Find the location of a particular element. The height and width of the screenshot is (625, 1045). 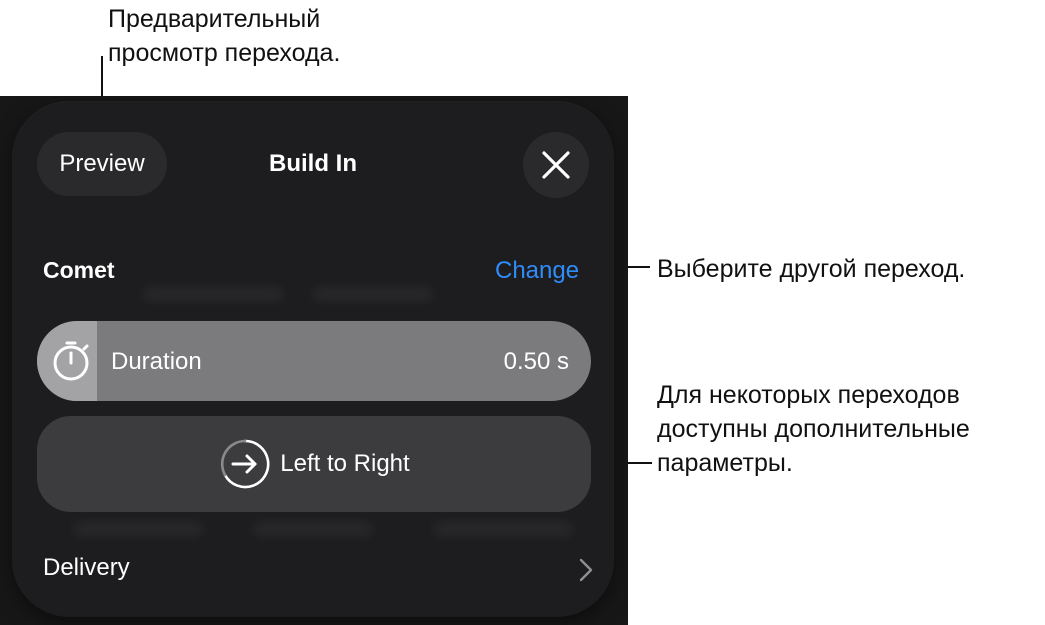

callout-preview-line-1: Предварительный is located at coordinates (214, 19).